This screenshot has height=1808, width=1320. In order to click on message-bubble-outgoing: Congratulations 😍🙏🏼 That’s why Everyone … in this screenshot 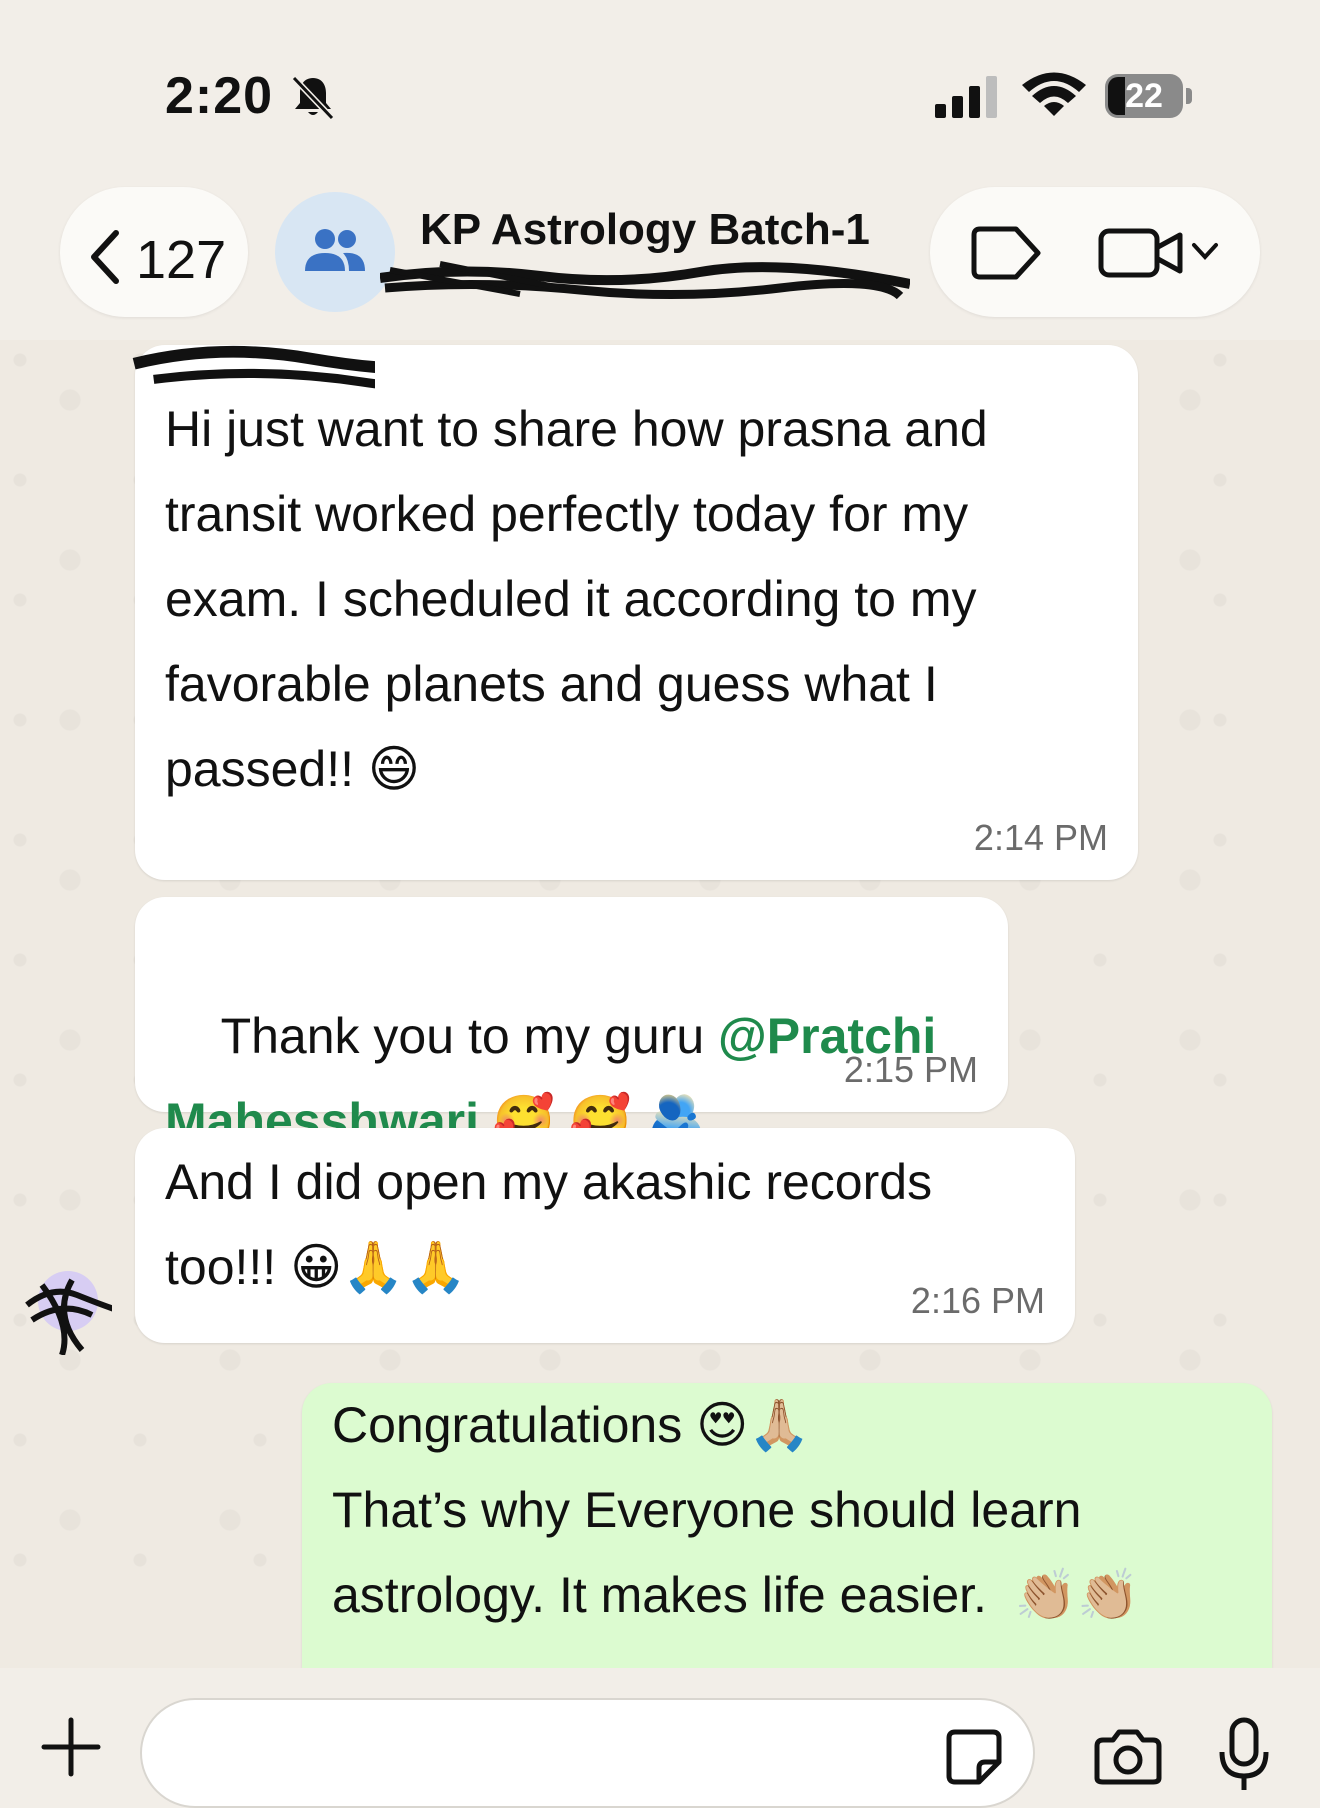, I will do `click(787, 1525)`.